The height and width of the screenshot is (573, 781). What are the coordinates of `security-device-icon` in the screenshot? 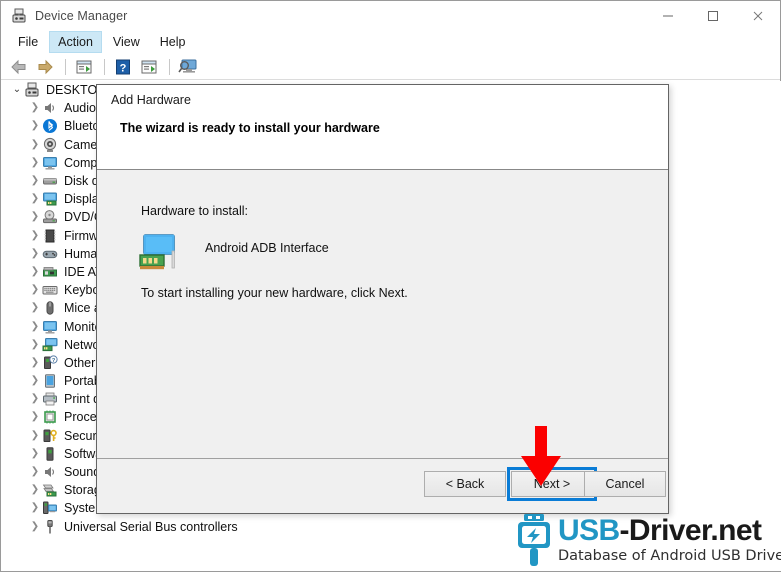 It's located at (50, 436).